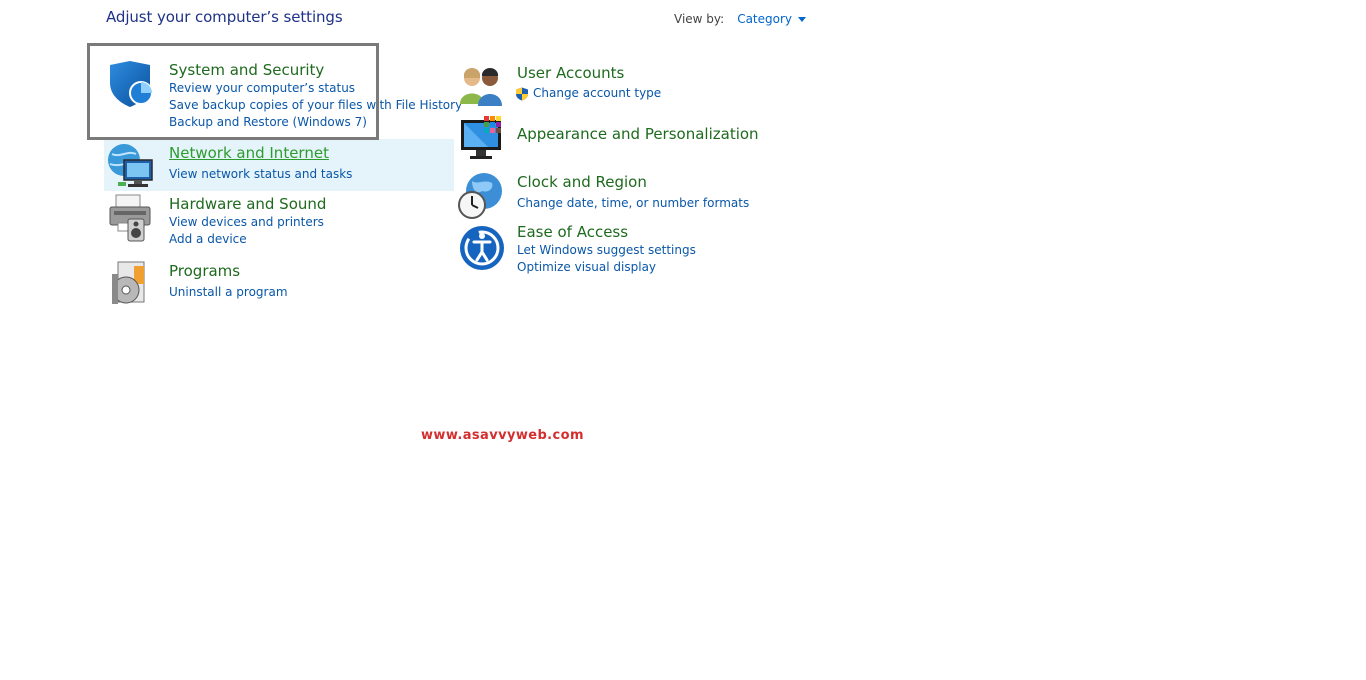 The width and height of the screenshot is (1366, 680). What do you see at coordinates (315, 70) in the screenshot?
I see `category-title-system-and-security: System and Security` at bounding box center [315, 70].